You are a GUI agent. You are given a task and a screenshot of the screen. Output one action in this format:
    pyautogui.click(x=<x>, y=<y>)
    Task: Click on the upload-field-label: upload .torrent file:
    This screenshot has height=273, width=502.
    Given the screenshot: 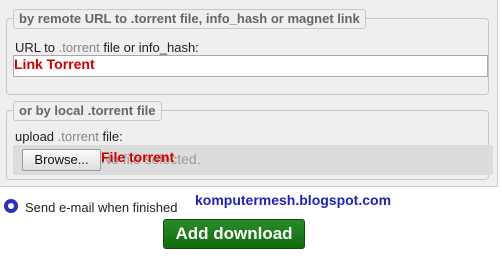 What is the action you would take?
    pyautogui.click(x=69, y=136)
    